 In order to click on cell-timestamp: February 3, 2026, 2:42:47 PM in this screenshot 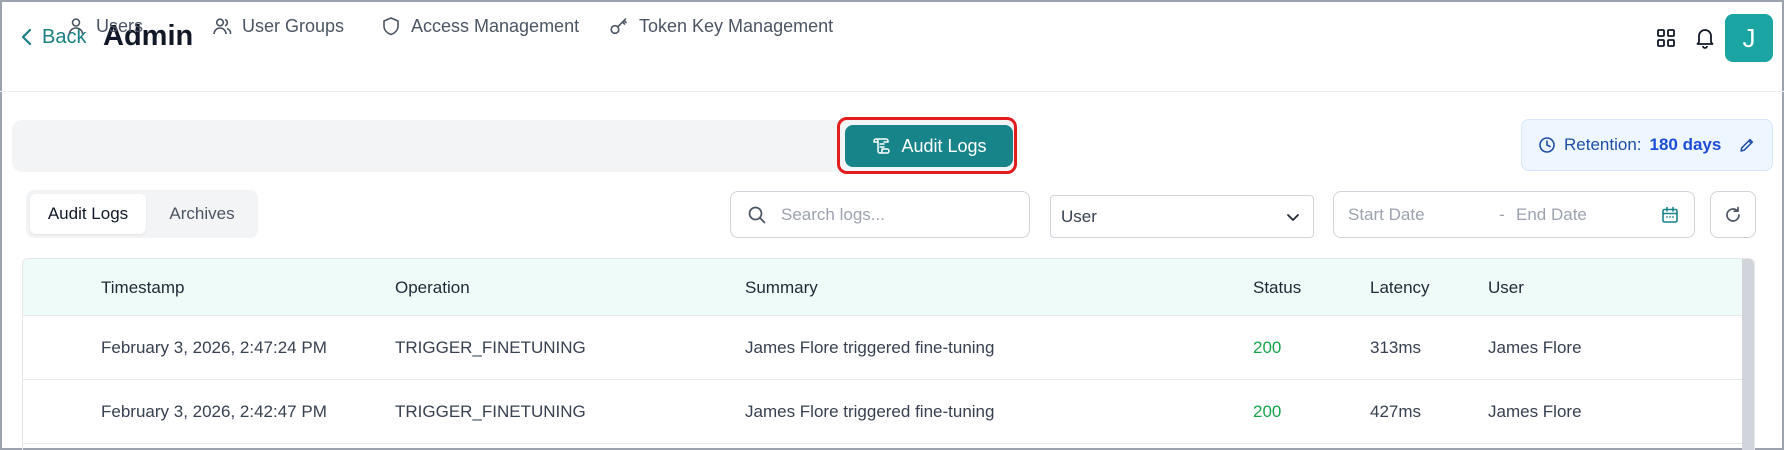, I will do `click(214, 411)`.